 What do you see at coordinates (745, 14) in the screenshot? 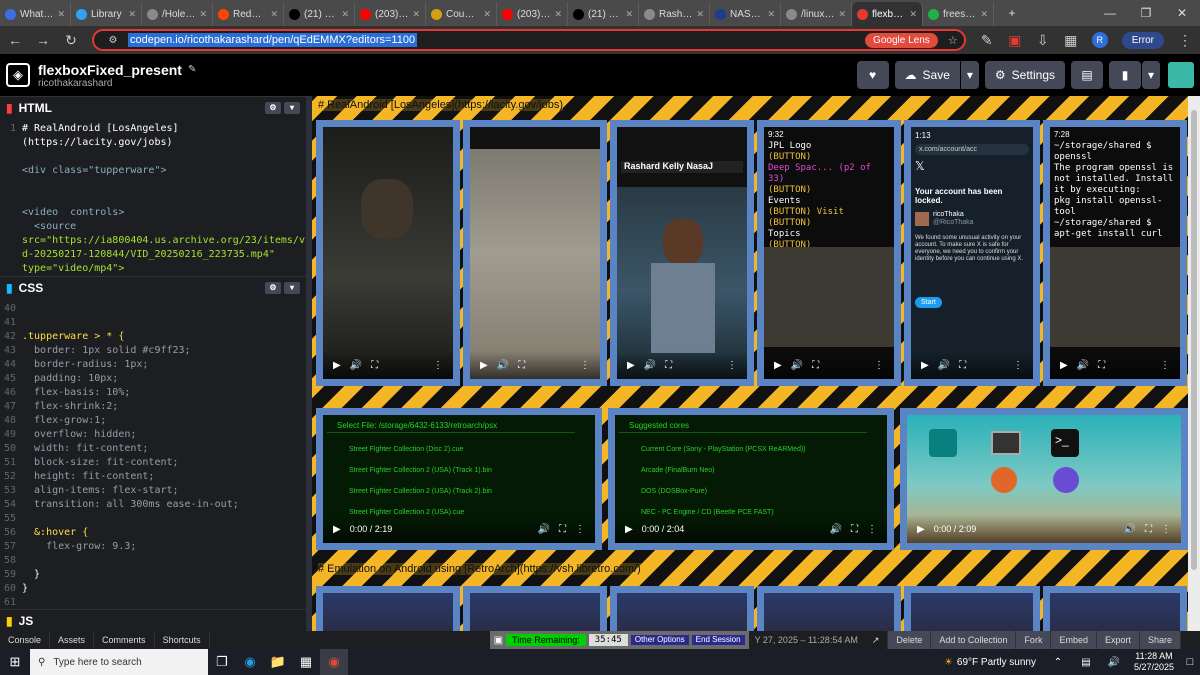
I see `browser-tab: NASA W✕` at bounding box center [745, 14].